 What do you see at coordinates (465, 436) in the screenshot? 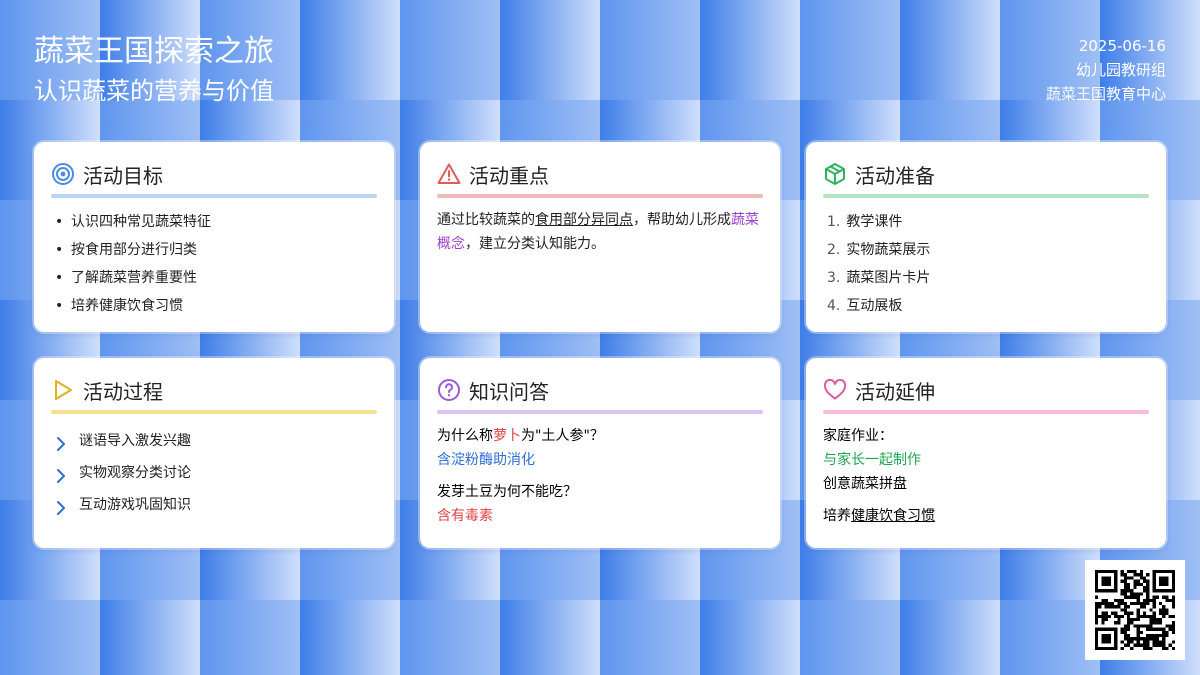
I see `text-run: 为什么称` at bounding box center [465, 436].